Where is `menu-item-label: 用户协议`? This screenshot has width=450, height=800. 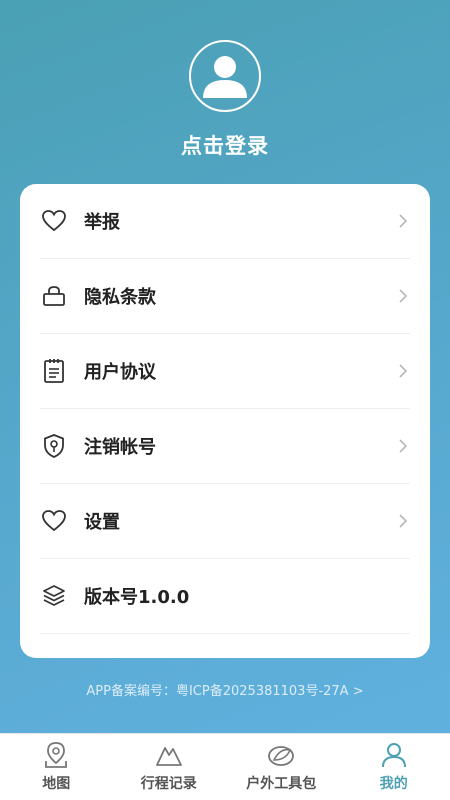
menu-item-label: 用户协议 is located at coordinates (120, 372).